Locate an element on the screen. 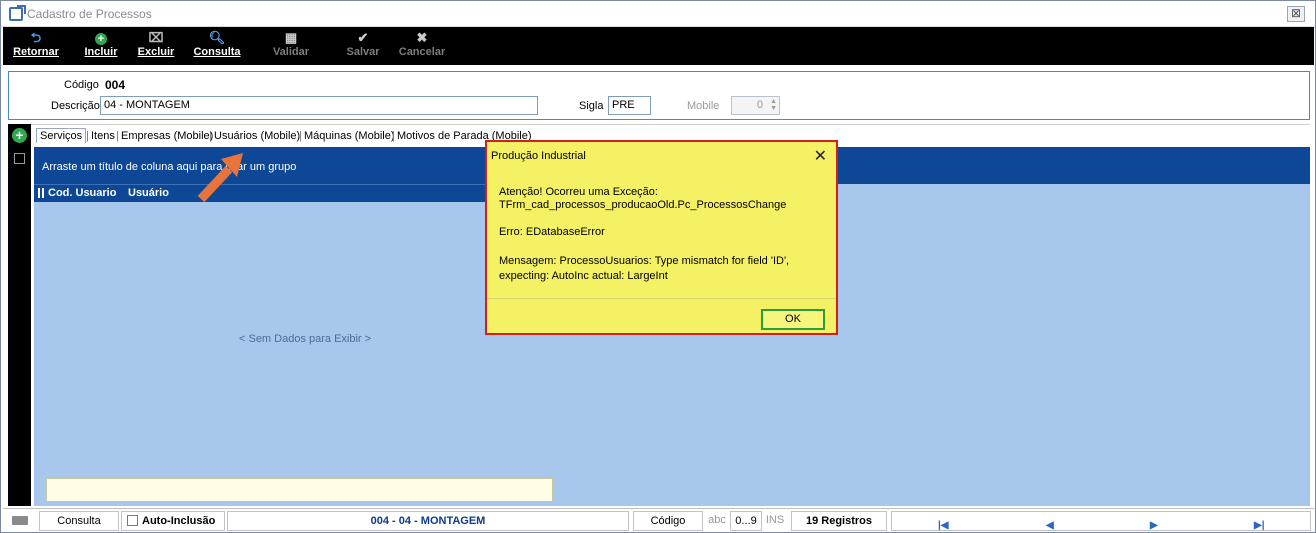 The height and width of the screenshot is (533, 1316). incluir-button: + Incluir is located at coordinates (101, 46).